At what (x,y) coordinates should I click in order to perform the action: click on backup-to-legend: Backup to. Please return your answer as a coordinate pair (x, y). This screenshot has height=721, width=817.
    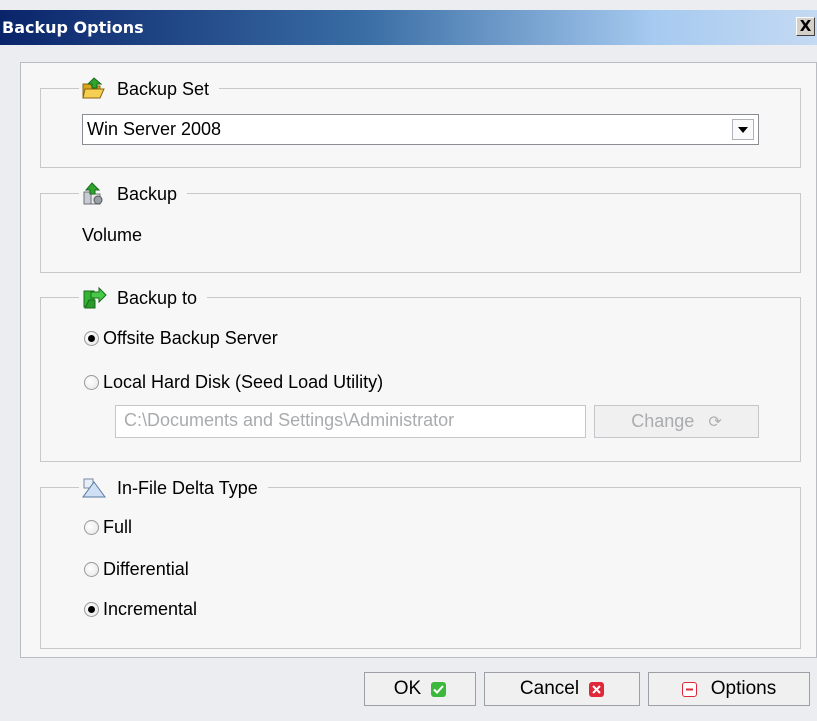
    Looking at the image, I should click on (143, 298).